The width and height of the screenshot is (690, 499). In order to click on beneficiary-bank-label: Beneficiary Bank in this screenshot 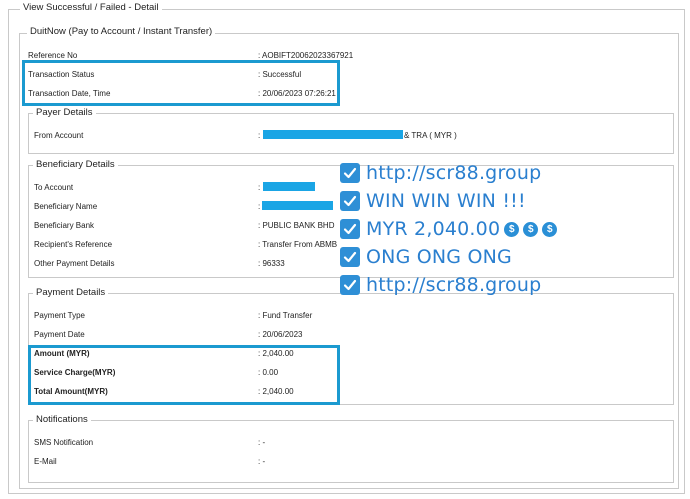, I will do `click(64, 225)`.